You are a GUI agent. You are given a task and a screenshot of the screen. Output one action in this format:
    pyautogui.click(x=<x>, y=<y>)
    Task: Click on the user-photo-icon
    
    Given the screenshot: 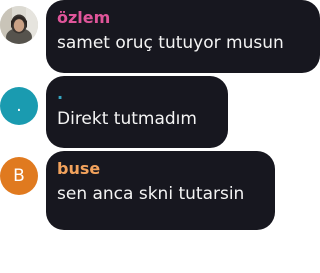 What is the action you would take?
    pyautogui.click(x=19, y=25)
    